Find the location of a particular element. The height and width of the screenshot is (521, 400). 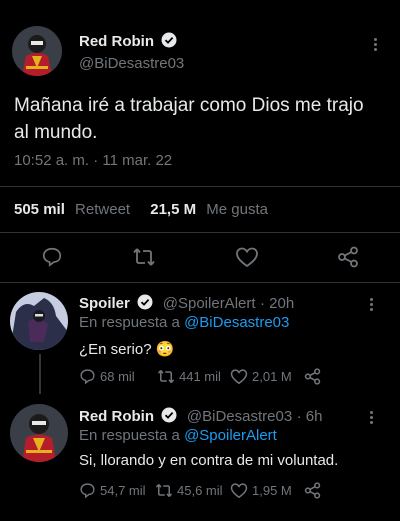

retweets-label: Retweet is located at coordinates (102, 209).